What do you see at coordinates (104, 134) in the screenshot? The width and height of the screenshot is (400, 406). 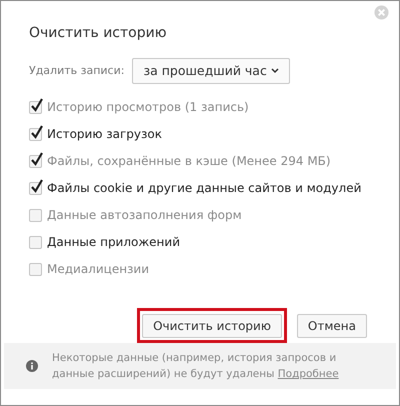 I see `option-label: Историю загрузок` at bounding box center [104, 134].